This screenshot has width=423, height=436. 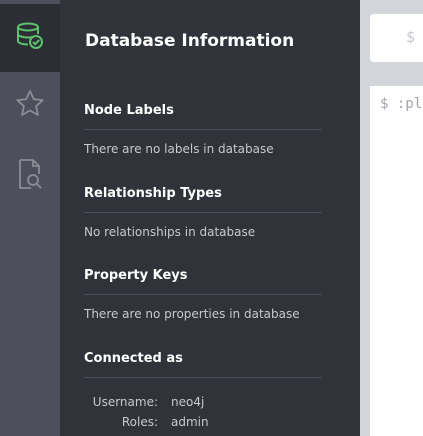 What do you see at coordinates (190, 41) in the screenshot?
I see `drawer-title: Database Information` at bounding box center [190, 41].